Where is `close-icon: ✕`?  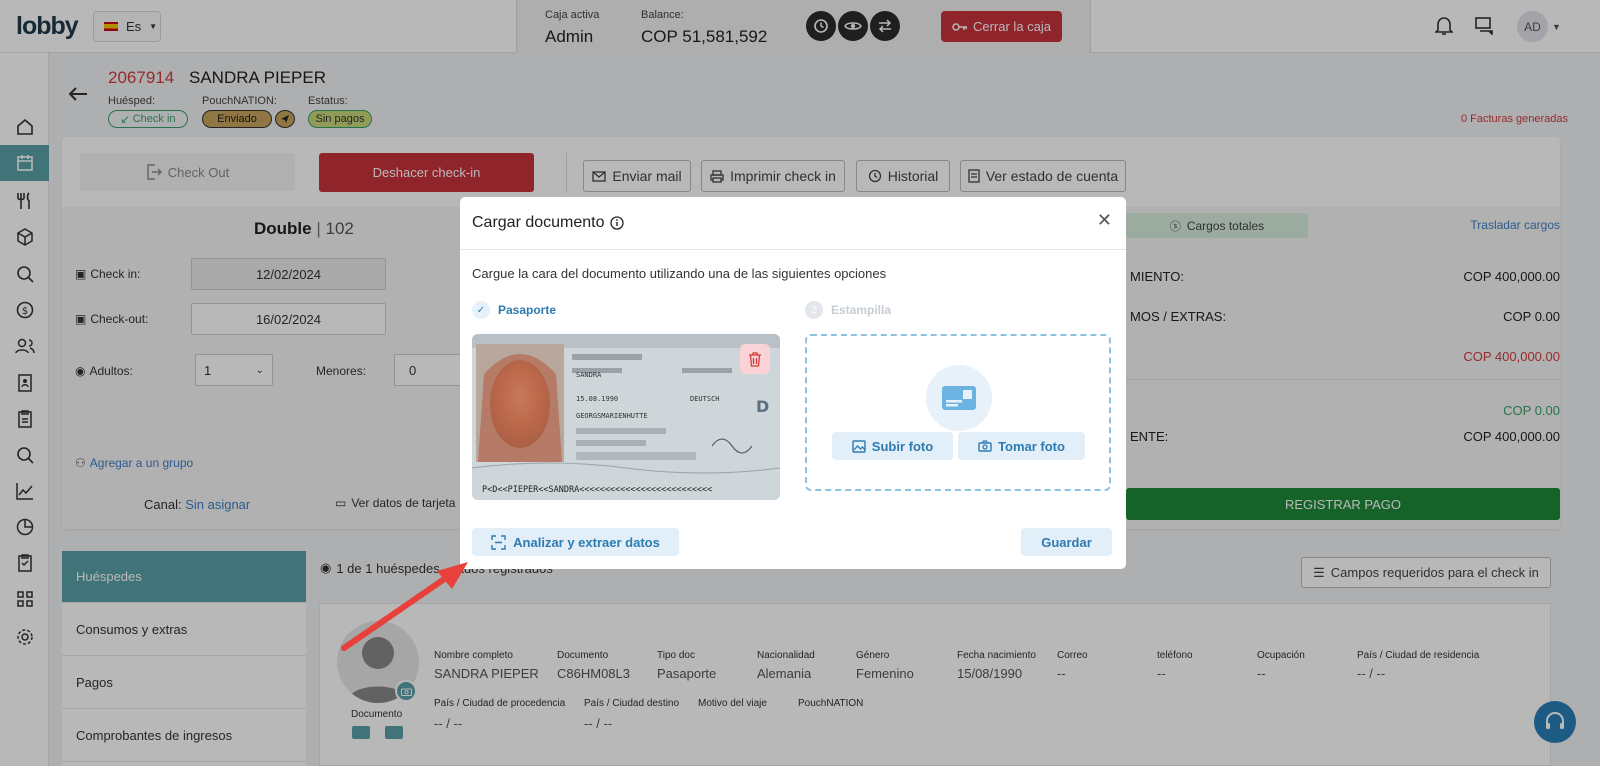
close-icon: ✕ is located at coordinates (1104, 220).